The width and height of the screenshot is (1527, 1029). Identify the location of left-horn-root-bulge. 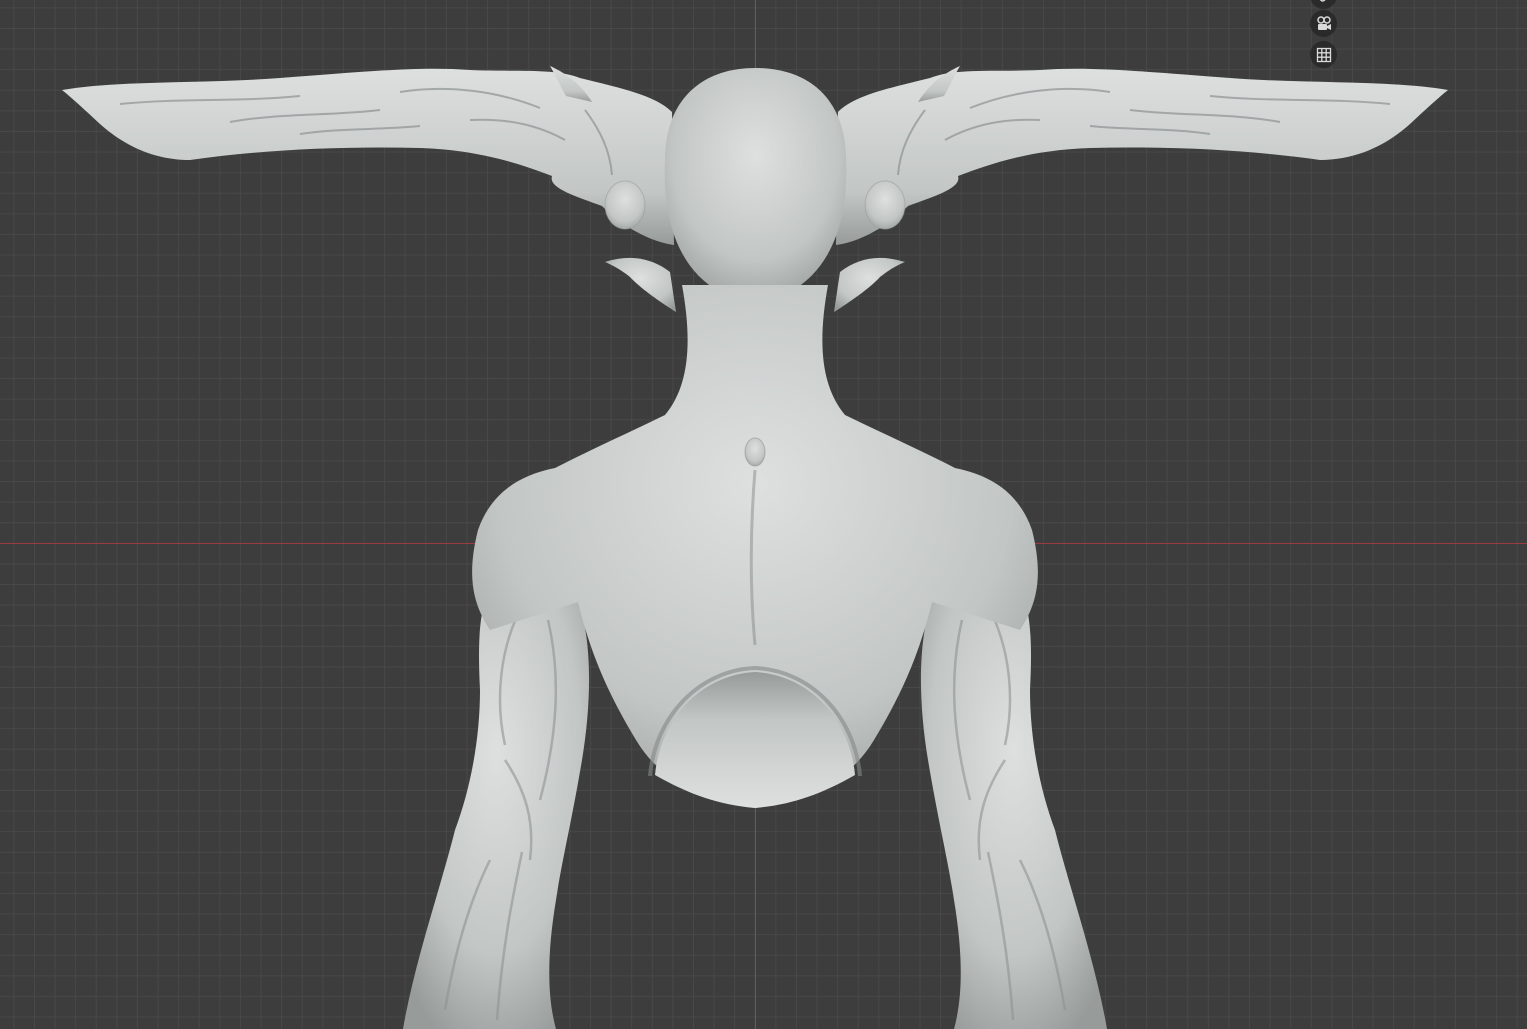
(625, 205).